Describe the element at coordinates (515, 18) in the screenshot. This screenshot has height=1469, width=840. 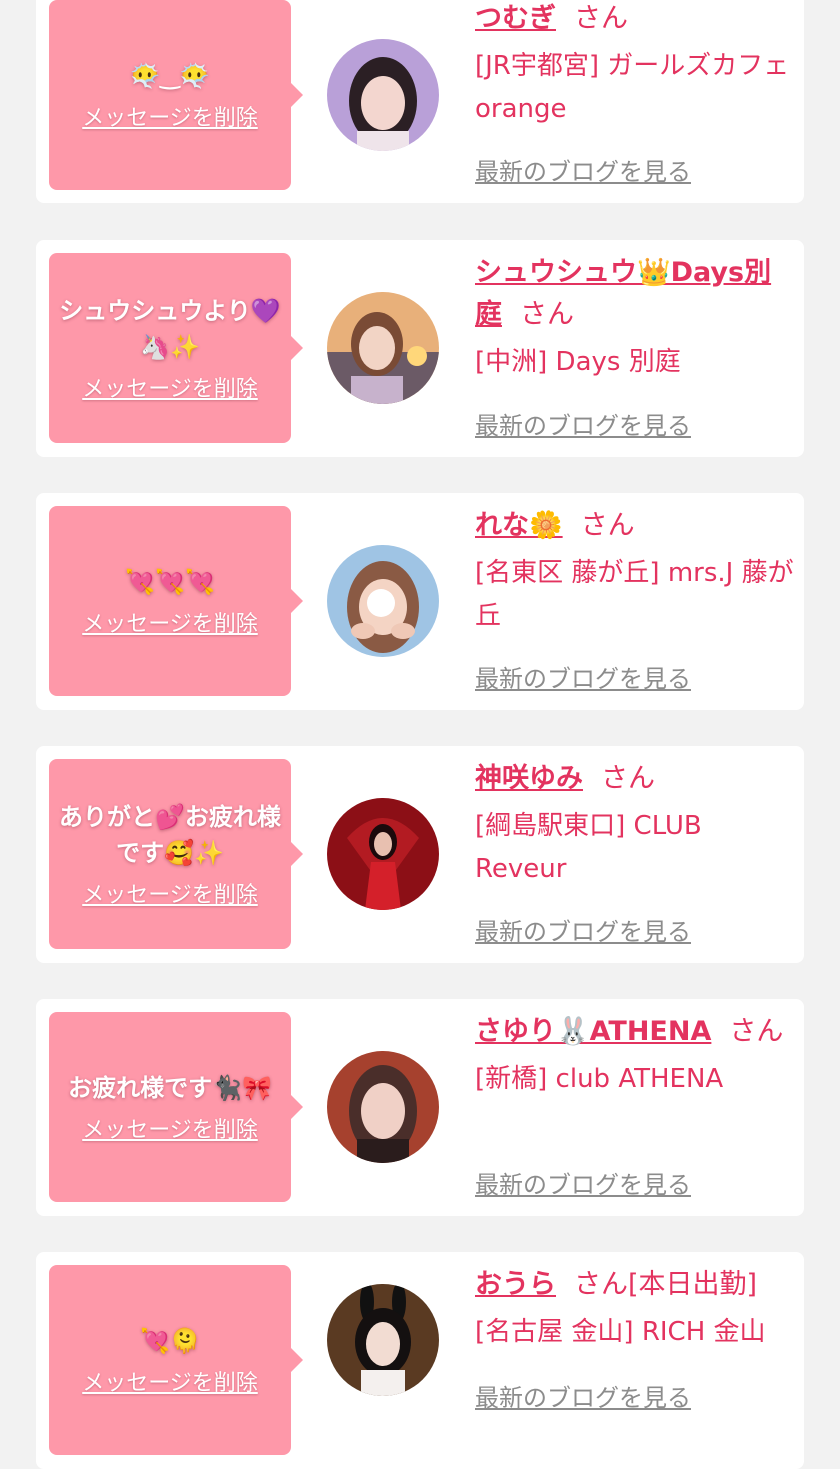
I see `cast-name-link: つむぎ` at that location.